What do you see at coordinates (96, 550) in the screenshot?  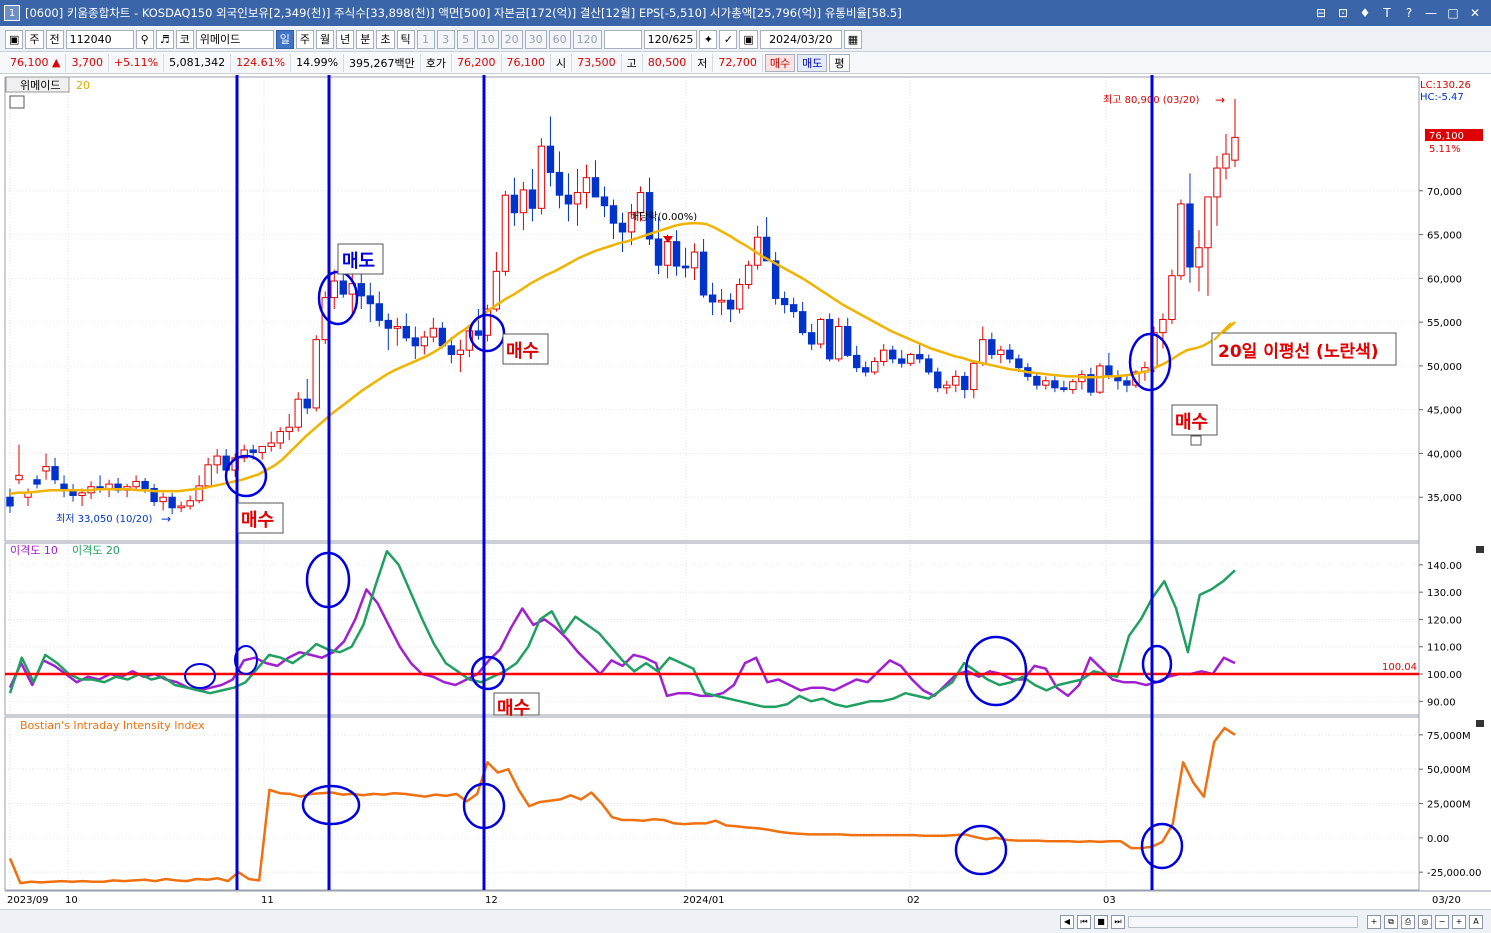 I see `legend-disparity-20: 이격도 20` at bounding box center [96, 550].